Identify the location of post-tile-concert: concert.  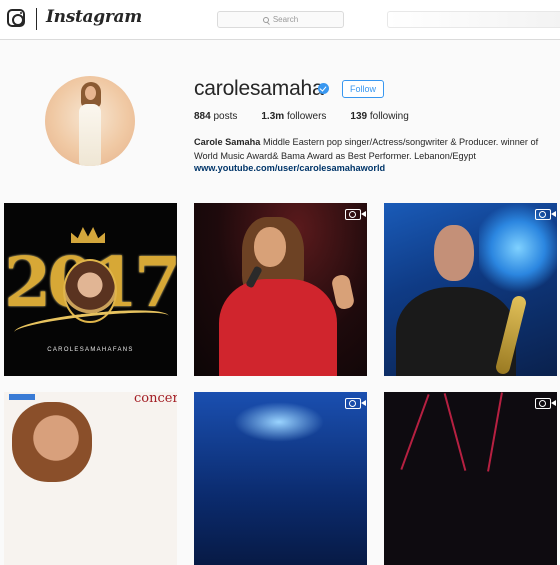
(90, 478).